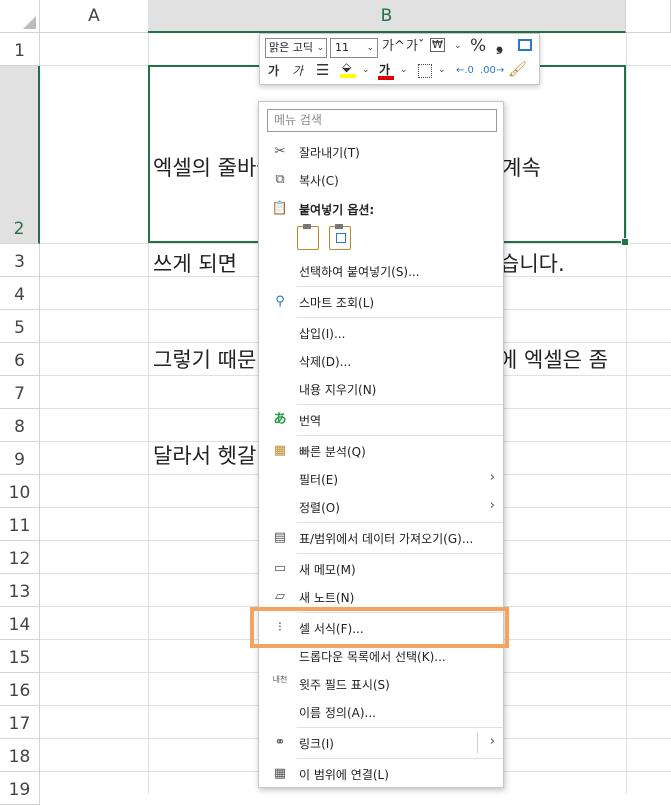 This screenshot has width=671, height=805. I want to click on row-header-7: 7, so click(20, 392).